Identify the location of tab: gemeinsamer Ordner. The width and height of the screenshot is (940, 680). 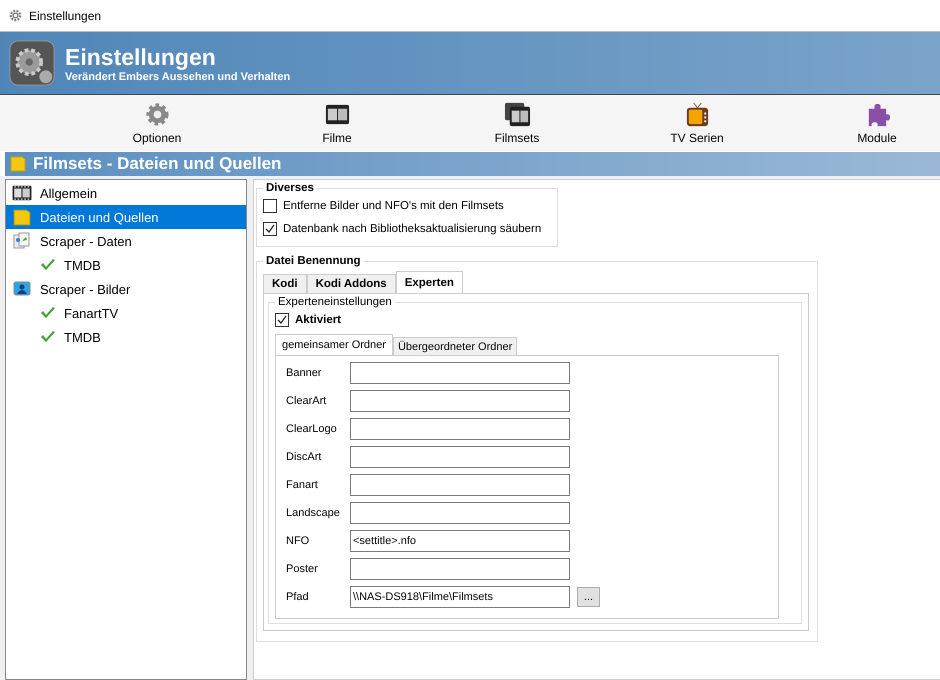
(334, 344).